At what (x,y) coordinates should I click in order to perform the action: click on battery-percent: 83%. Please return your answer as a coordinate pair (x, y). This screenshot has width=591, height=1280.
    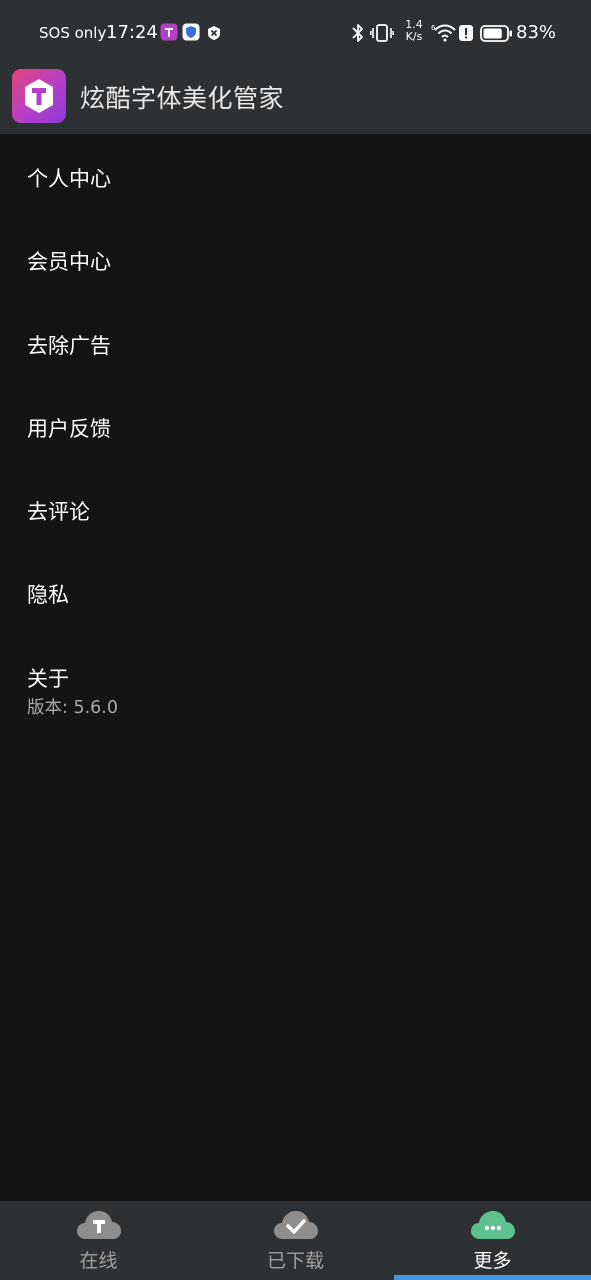
    Looking at the image, I should click on (536, 32).